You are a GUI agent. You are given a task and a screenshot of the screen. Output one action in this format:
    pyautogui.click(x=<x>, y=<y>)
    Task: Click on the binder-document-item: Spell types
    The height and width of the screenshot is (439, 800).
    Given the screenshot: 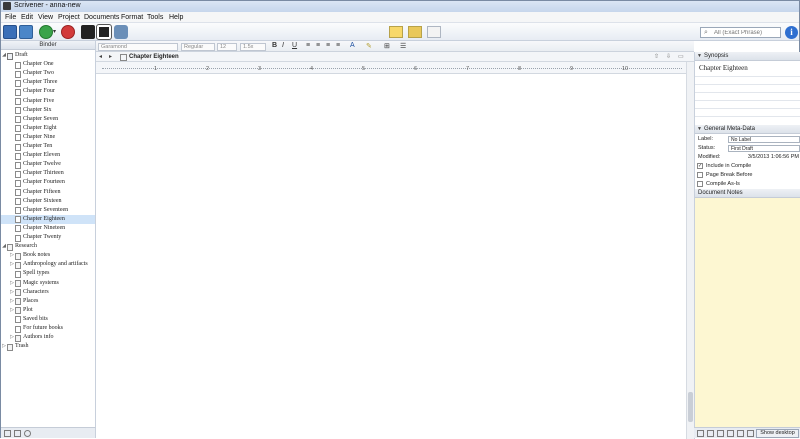 What is the action you would take?
    pyautogui.click(x=48, y=273)
    